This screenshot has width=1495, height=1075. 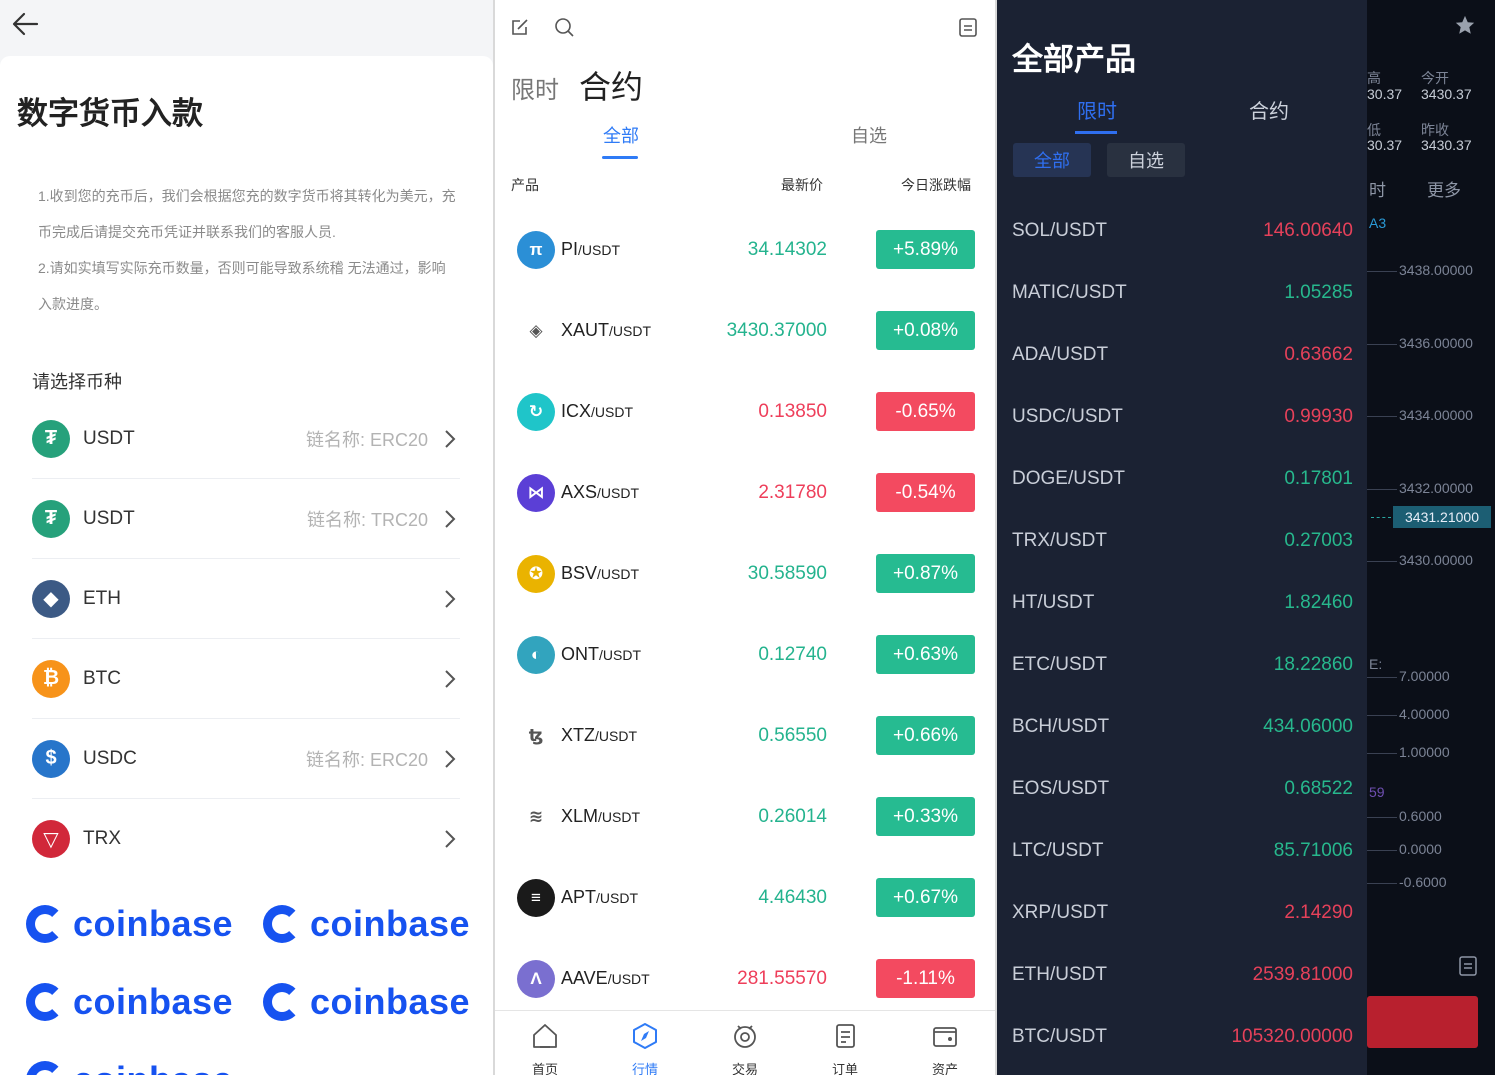 What do you see at coordinates (1182, 975) in the screenshot?
I see `drawer-row-eth: ETH/USDT 2539.81000` at bounding box center [1182, 975].